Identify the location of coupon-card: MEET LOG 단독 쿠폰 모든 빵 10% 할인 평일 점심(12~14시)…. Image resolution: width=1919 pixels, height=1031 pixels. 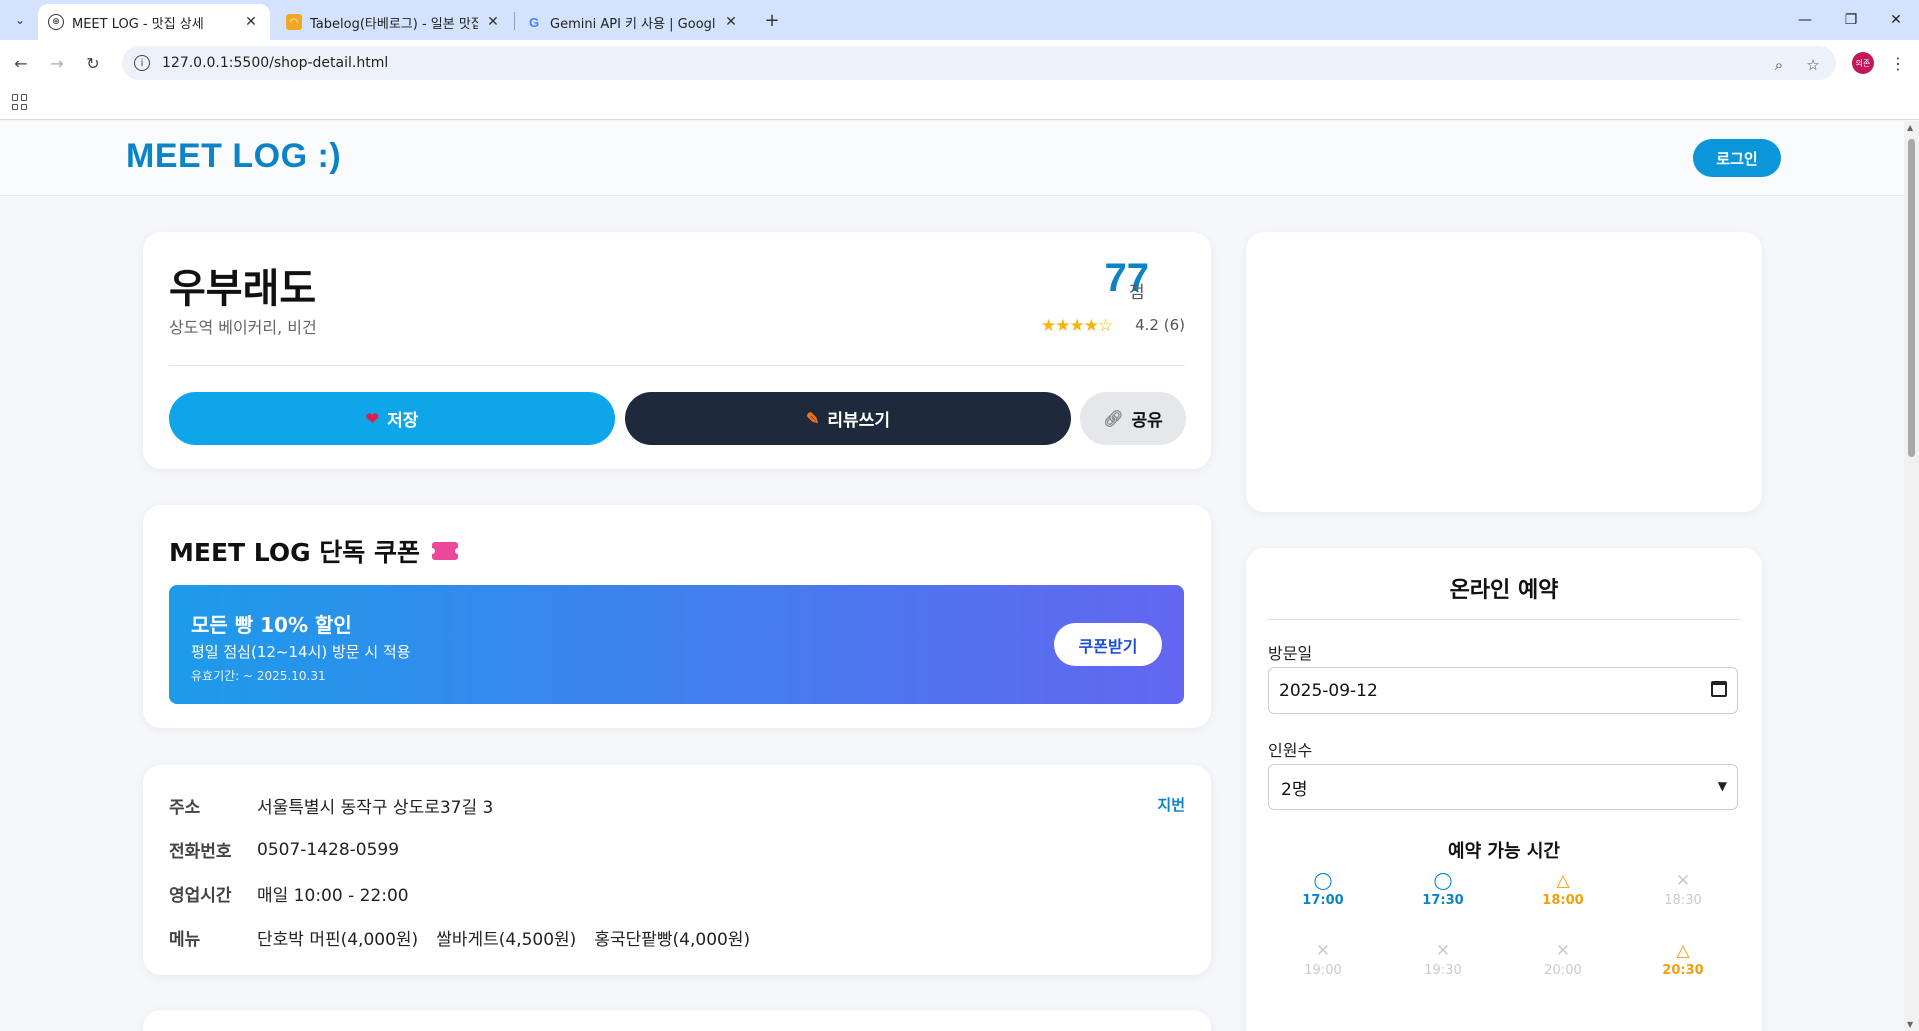
(677, 616).